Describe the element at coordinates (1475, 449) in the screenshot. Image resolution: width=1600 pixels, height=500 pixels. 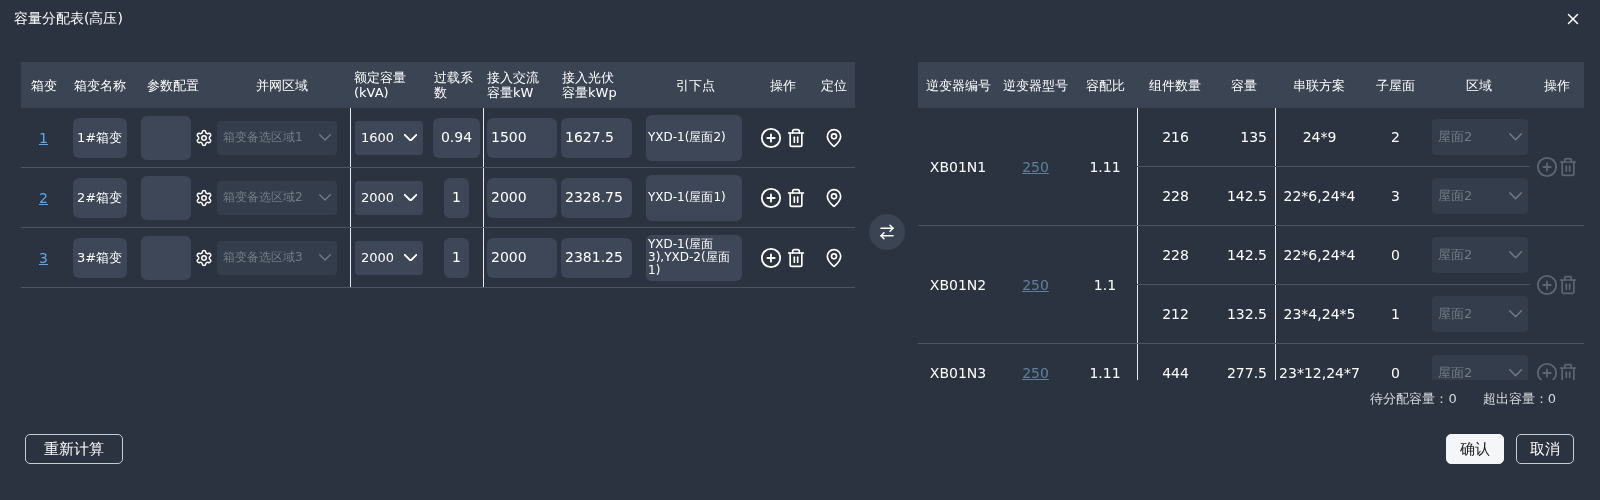
I see `confirm-button: 确认` at that location.